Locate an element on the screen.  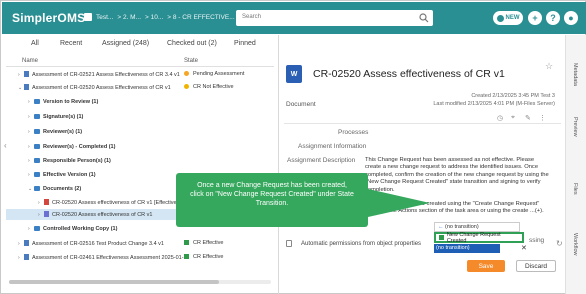
list-item: › Reviewer(s) - Completed (1) is located at coordinates (140, 147).